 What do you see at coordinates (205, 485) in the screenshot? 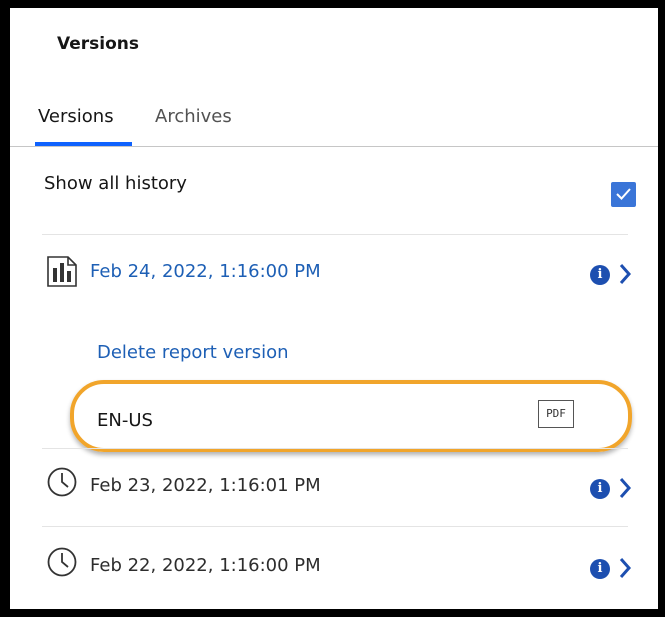
I see `version-date: Feb 23, 2022, 1:16:01 PM` at bounding box center [205, 485].